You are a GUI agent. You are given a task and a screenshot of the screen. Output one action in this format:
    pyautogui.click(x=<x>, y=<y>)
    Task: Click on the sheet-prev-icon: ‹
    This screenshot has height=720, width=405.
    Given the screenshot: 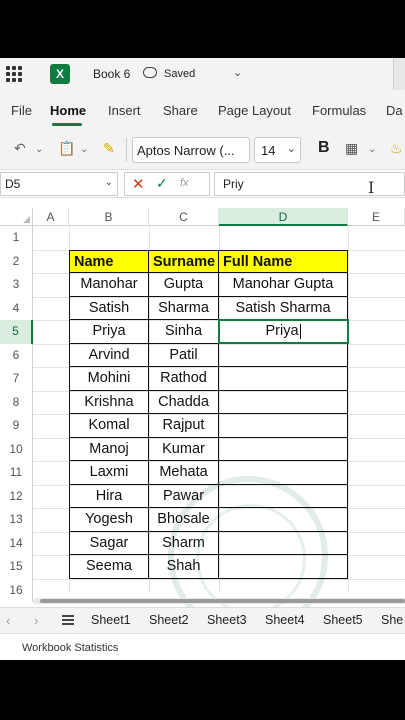 What is the action you would take?
    pyautogui.click(x=8, y=620)
    